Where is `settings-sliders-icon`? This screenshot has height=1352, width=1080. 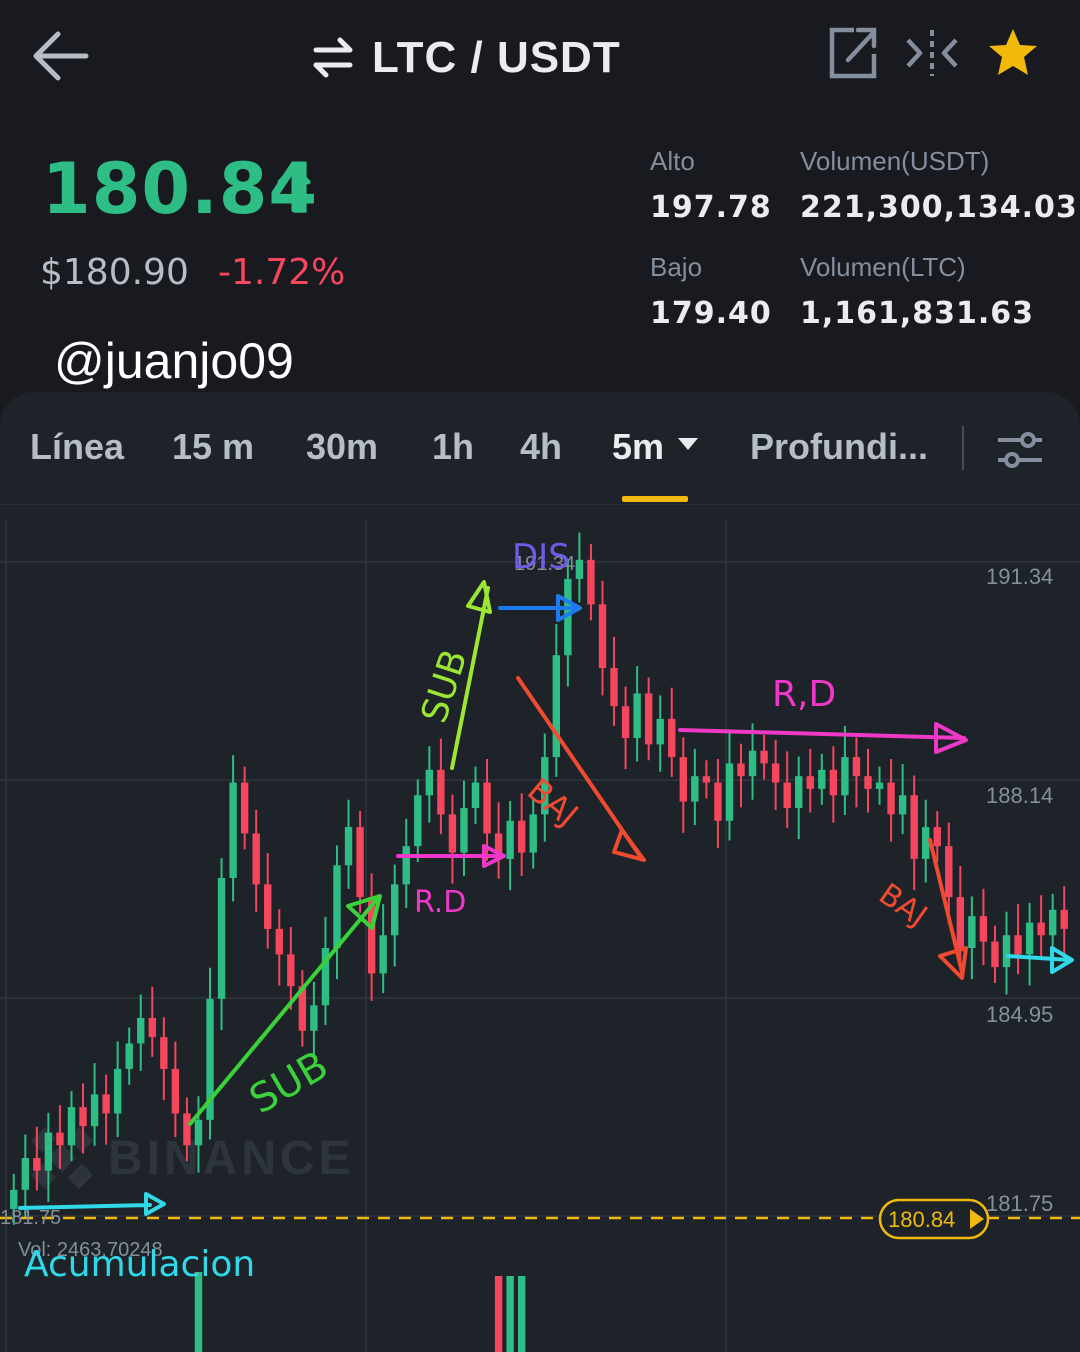 settings-sliders-icon is located at coordinates (1020, 450).